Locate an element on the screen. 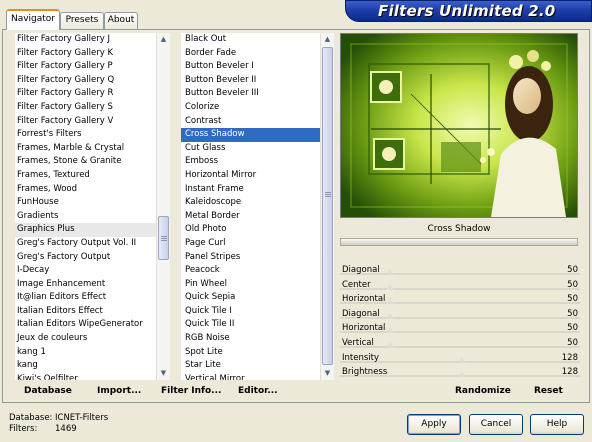  filter-item: Button Beveler I is located at coordinates (251, 67).